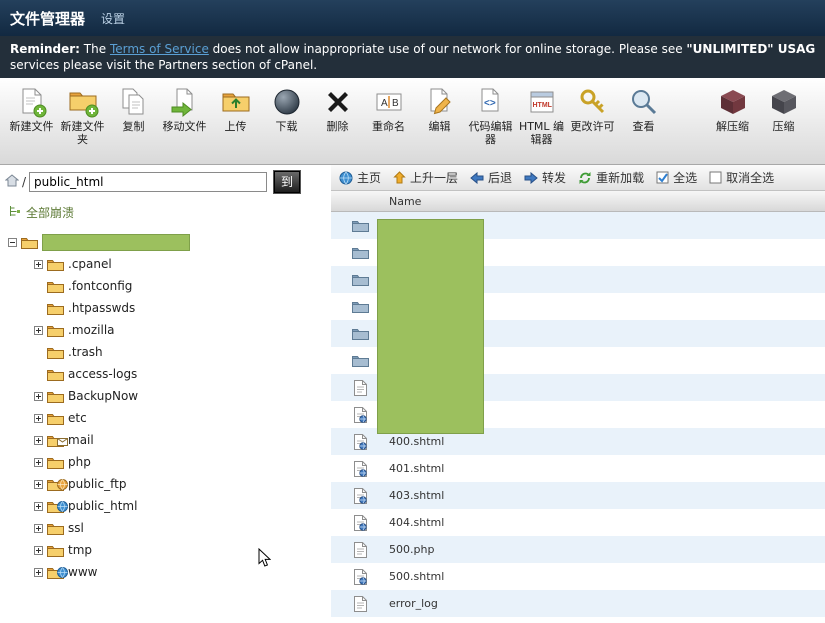 Image resolution: width=825 pixels, height=623 pixels. Describe the element at coordinates (360, 549) in the screenshot. I see `file-icon` at that location.